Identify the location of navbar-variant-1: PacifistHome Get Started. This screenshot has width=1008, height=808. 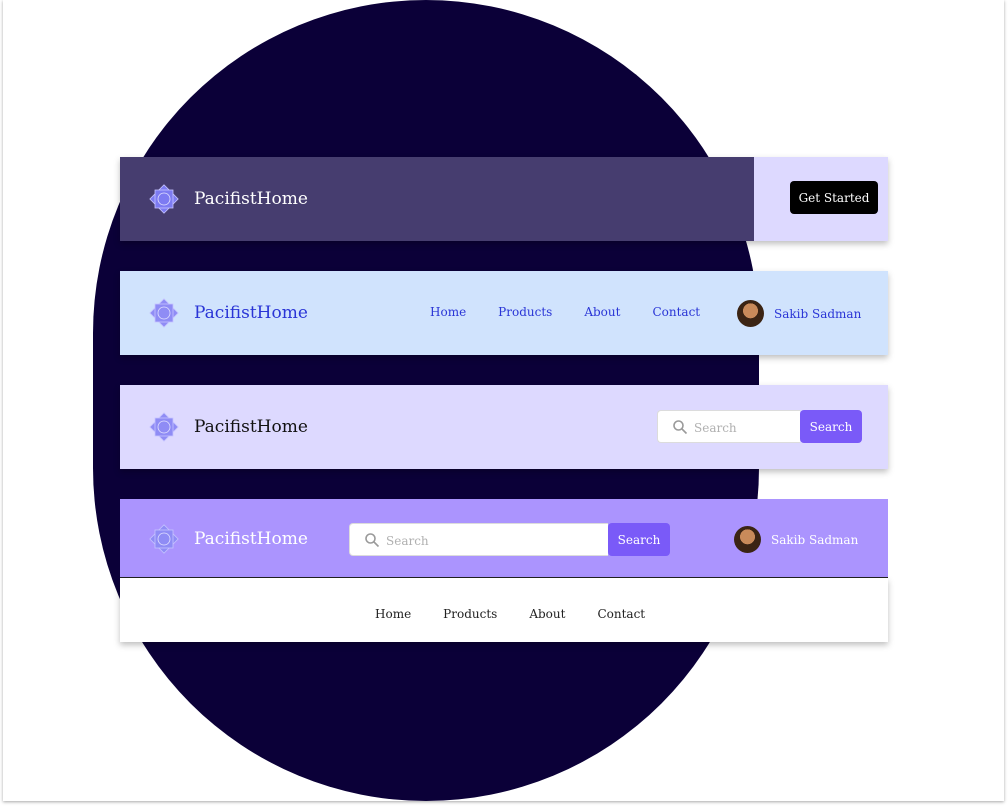
(504, 199).